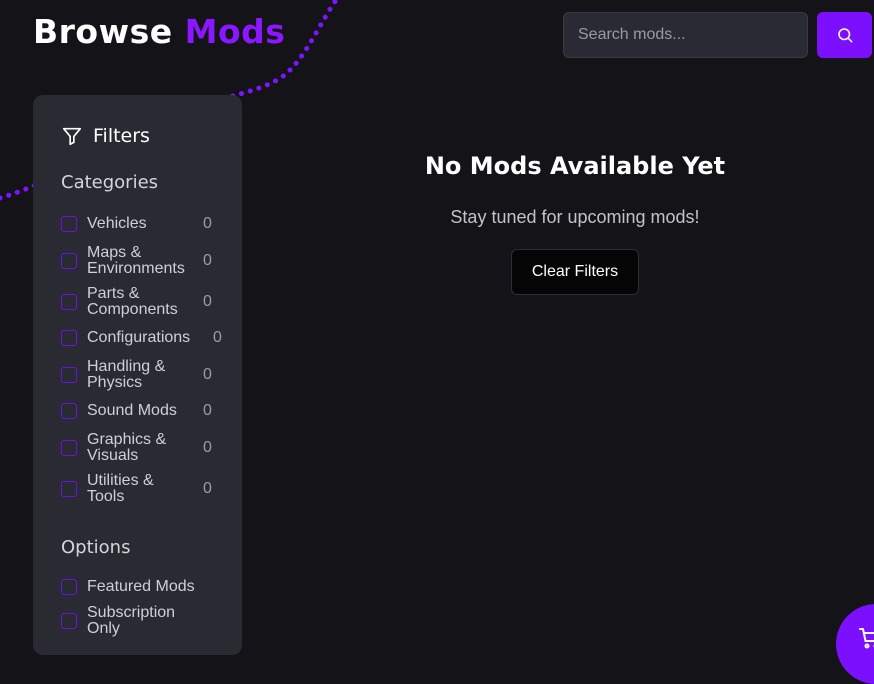  Describe the element at coordinates (136, 260) in the screenshot. I see `category-label: Maps & Environments` at that location.